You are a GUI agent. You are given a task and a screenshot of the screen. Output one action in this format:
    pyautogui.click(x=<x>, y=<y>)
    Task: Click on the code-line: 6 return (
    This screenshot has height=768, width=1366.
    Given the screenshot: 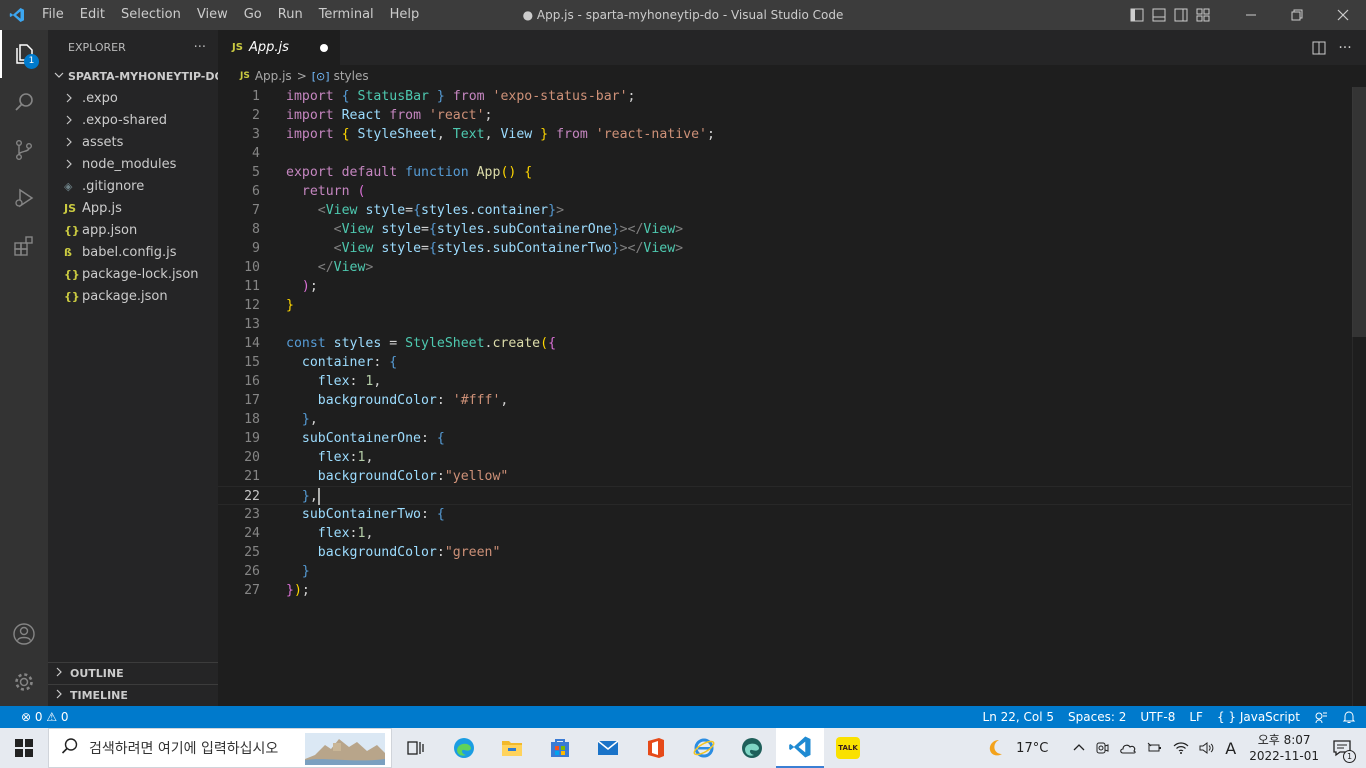 What is the action you would take?
    pyautogui.click(x=784, y=191)
    